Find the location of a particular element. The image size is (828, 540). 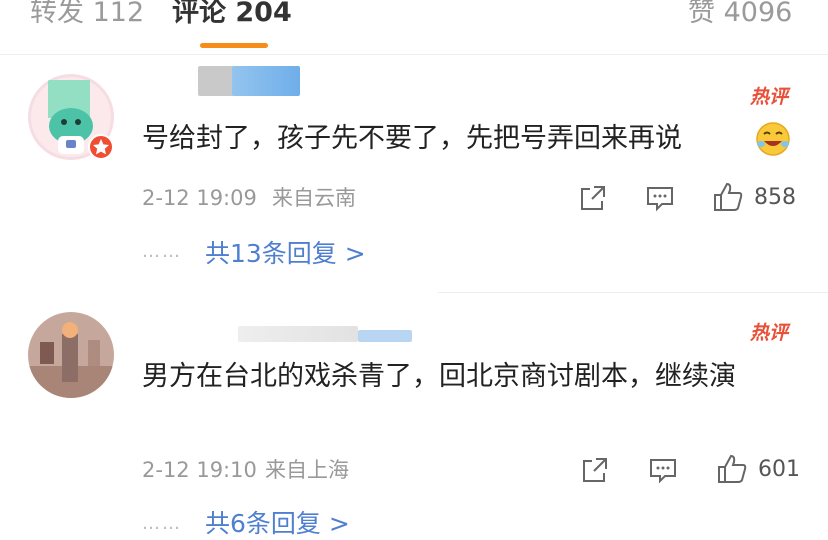

comment-time: 2-12 19:10 is located at coordinates (199, 470).